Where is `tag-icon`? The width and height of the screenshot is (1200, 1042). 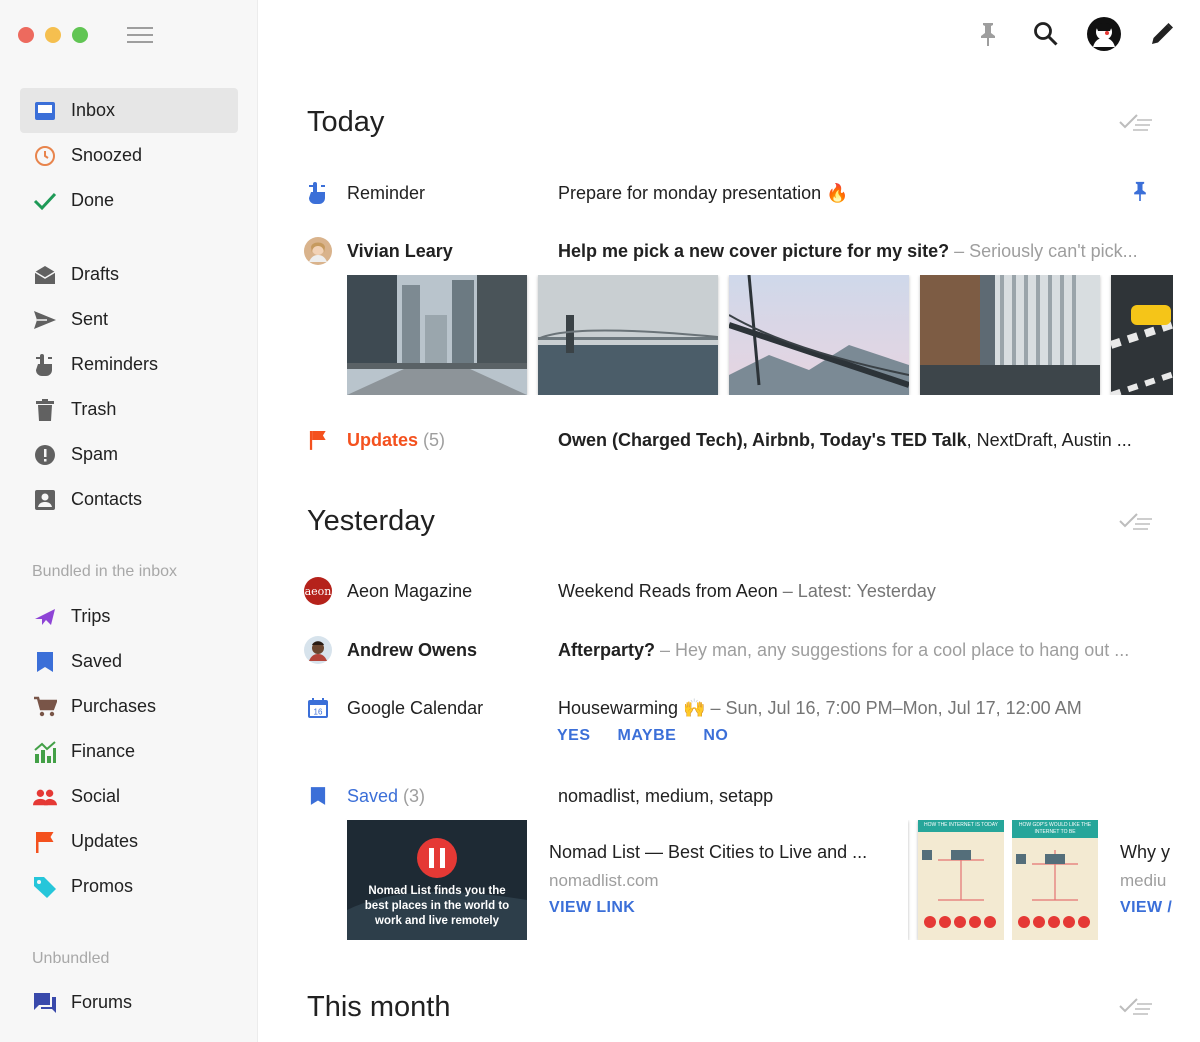
tag-icon is located at coordinates (45, 887).